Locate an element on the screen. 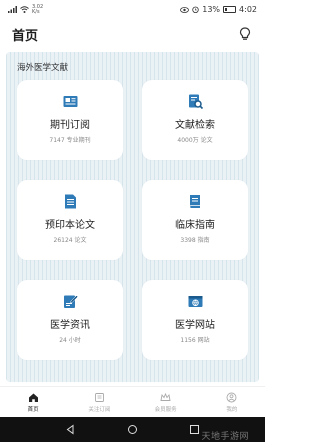 The height and width of the screenshot is (442, 320). home-button-icon is located at coordinates (132, 429).